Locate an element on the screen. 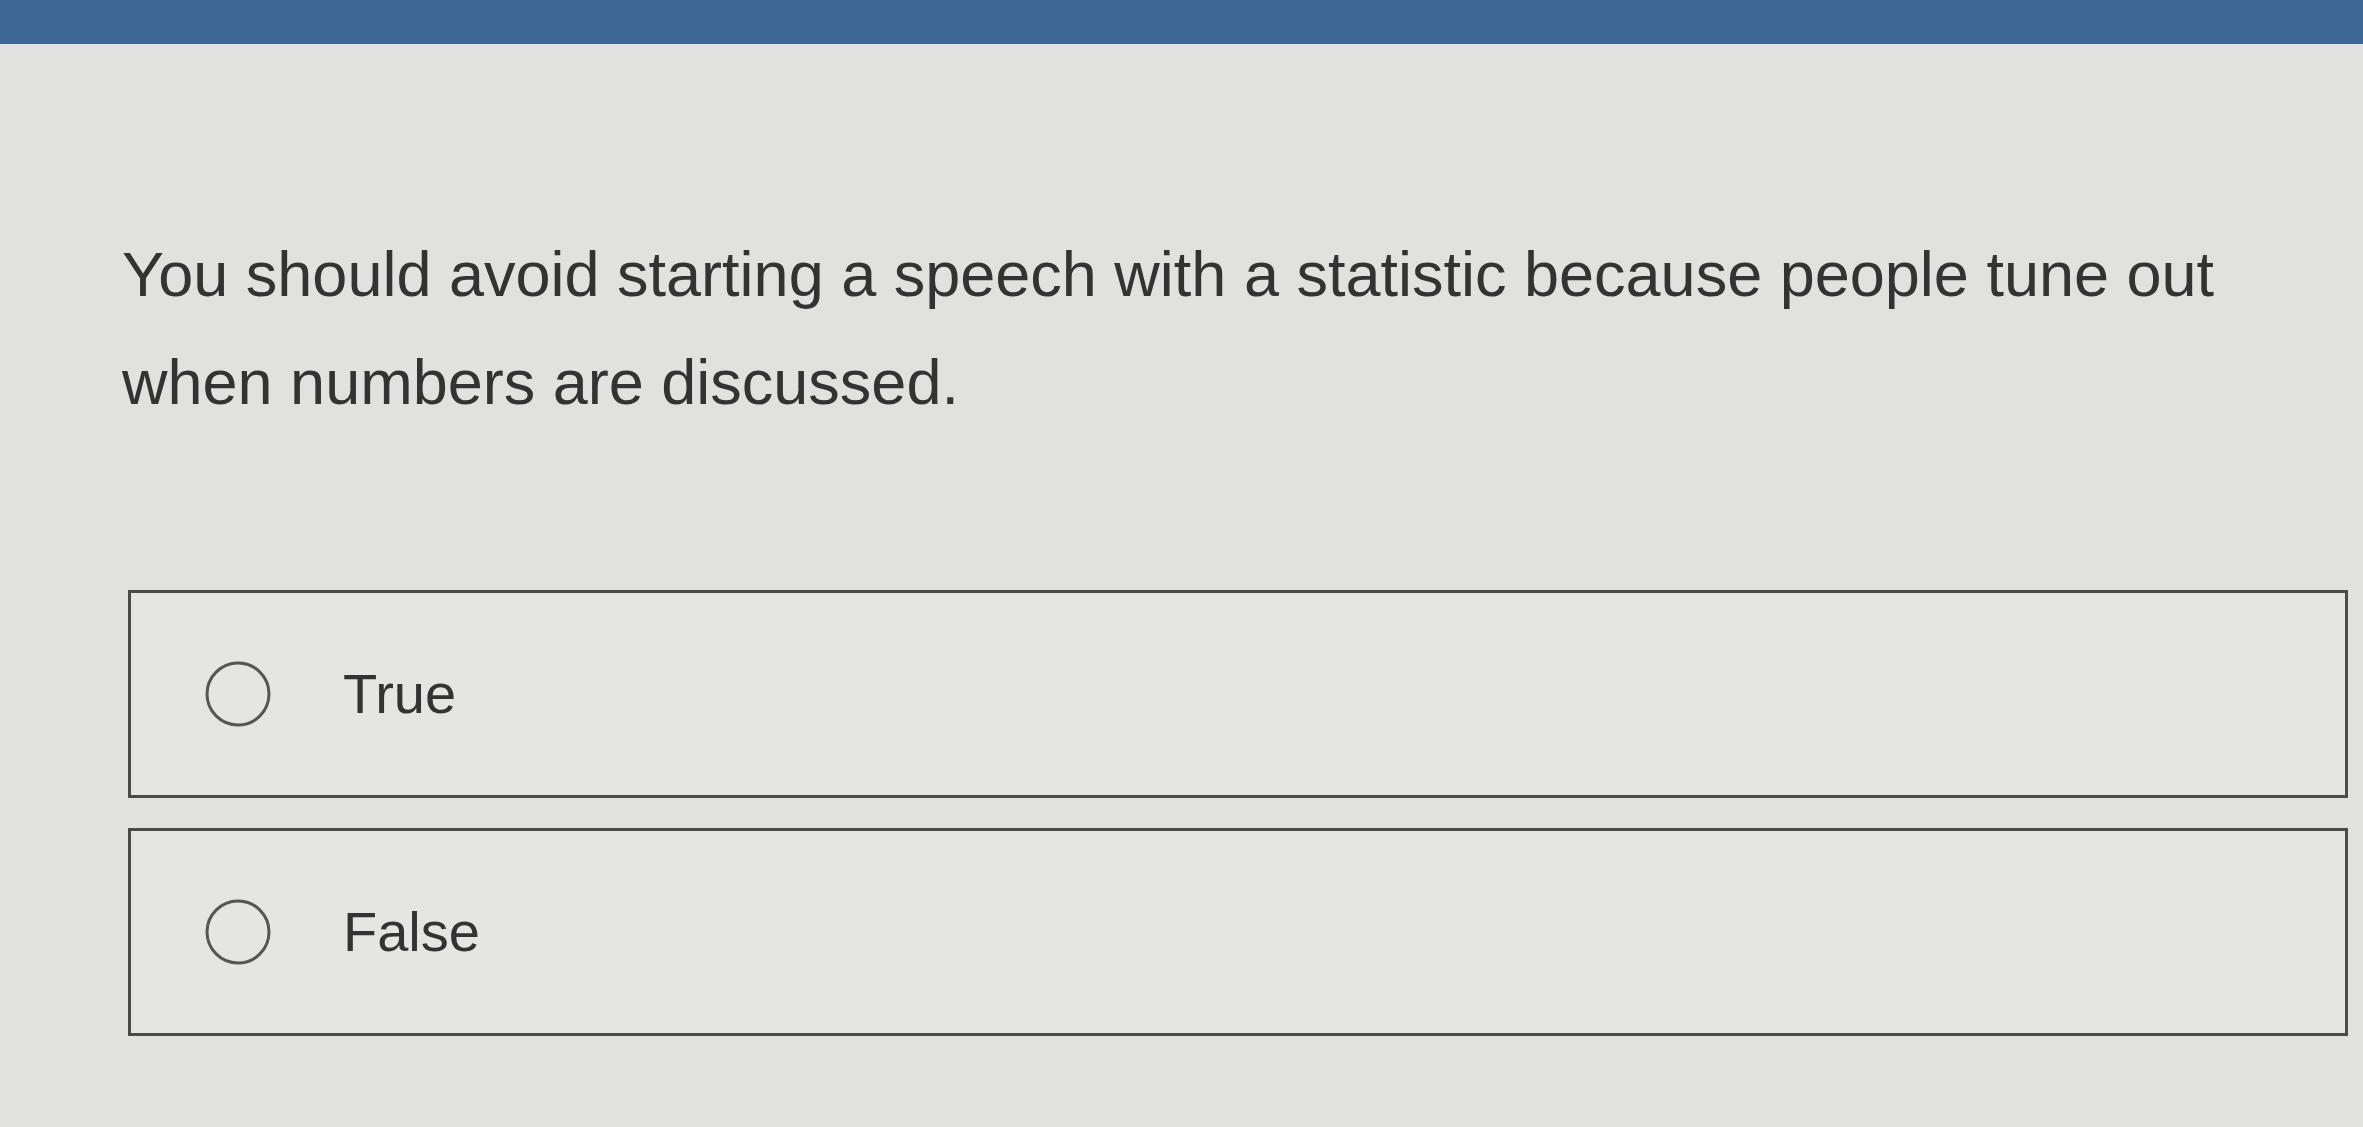  option-label: True is located at coordinates (400, 694).